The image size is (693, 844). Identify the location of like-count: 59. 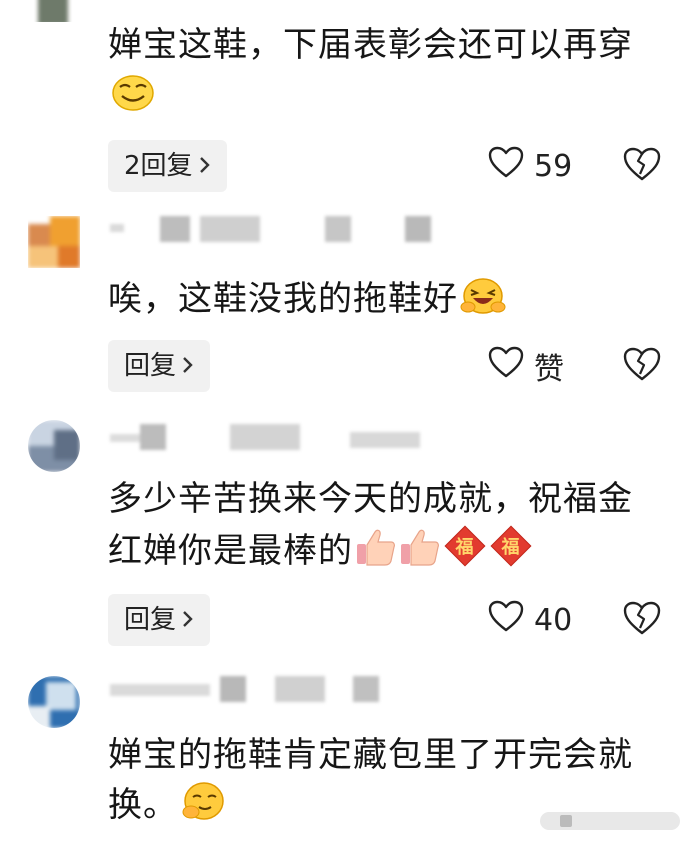
(553, 166).